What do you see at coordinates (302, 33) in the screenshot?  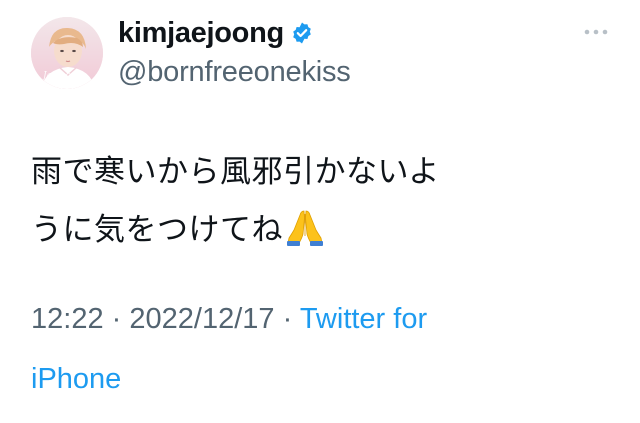 I see `verified-badge-icon` at bounding box center [302, 33].